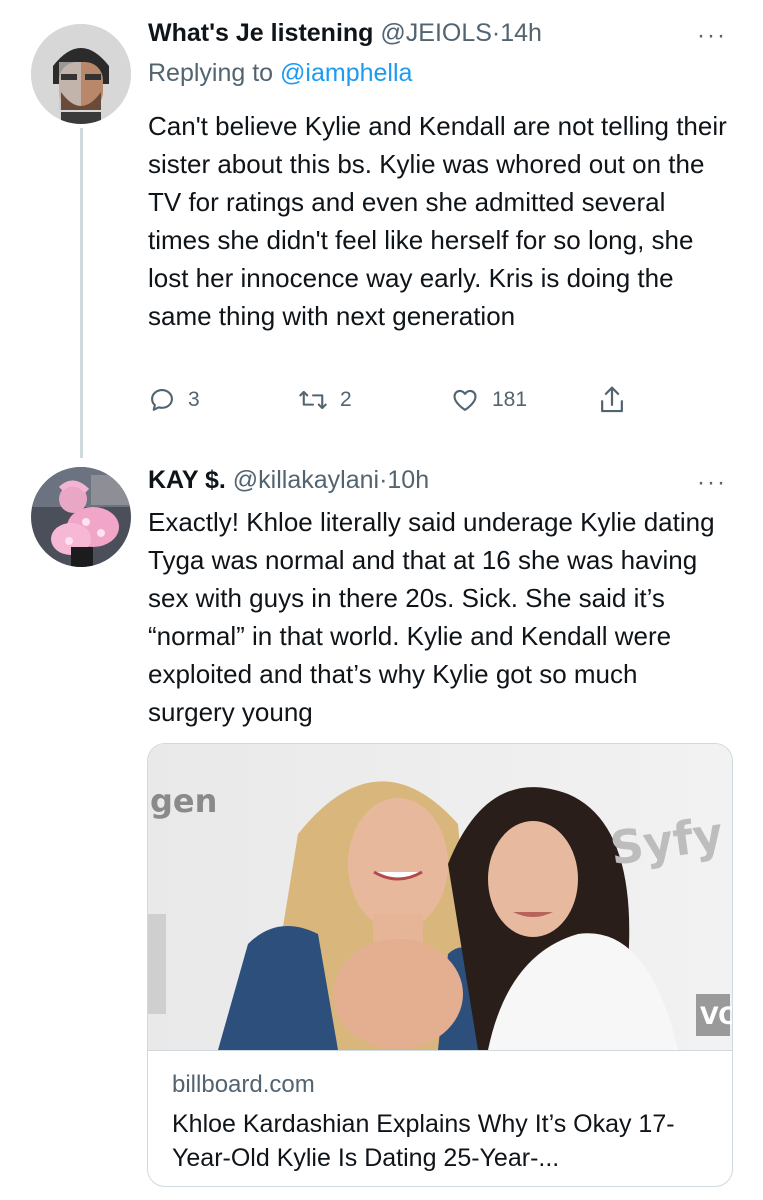 The image size is (763, 1200). I want to click on display-name: KAY $., so click(187, 480).